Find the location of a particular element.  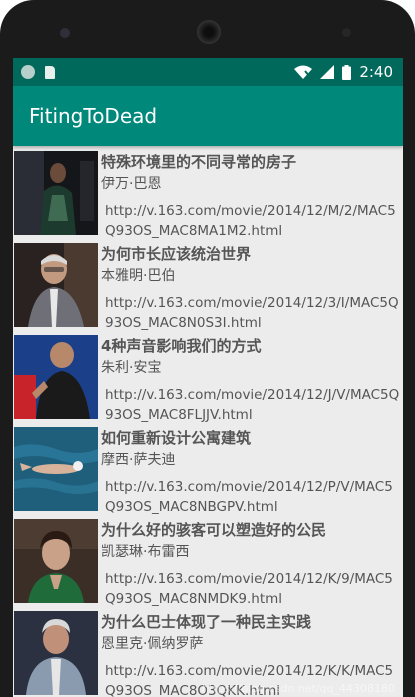

notification-circle-icon is located at coordinates (28, 72).